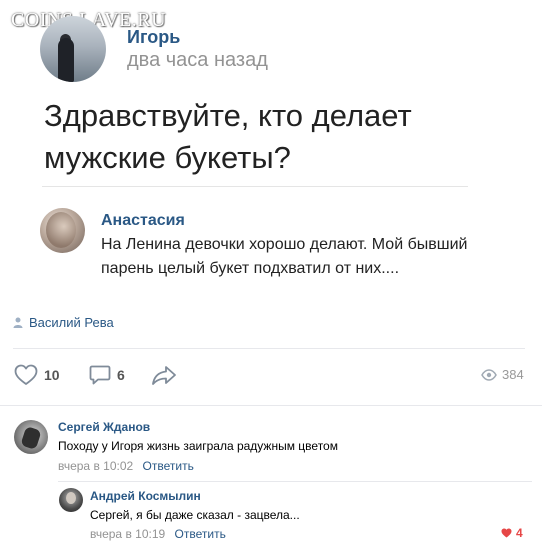 The width and height of the screenshot is (542, 552). What do you see at coordinates (228, 136) in the screenshot?
I see `post-text: Здравствуйте, кто делает мужские букеты?` at bounding box center [228, 136].